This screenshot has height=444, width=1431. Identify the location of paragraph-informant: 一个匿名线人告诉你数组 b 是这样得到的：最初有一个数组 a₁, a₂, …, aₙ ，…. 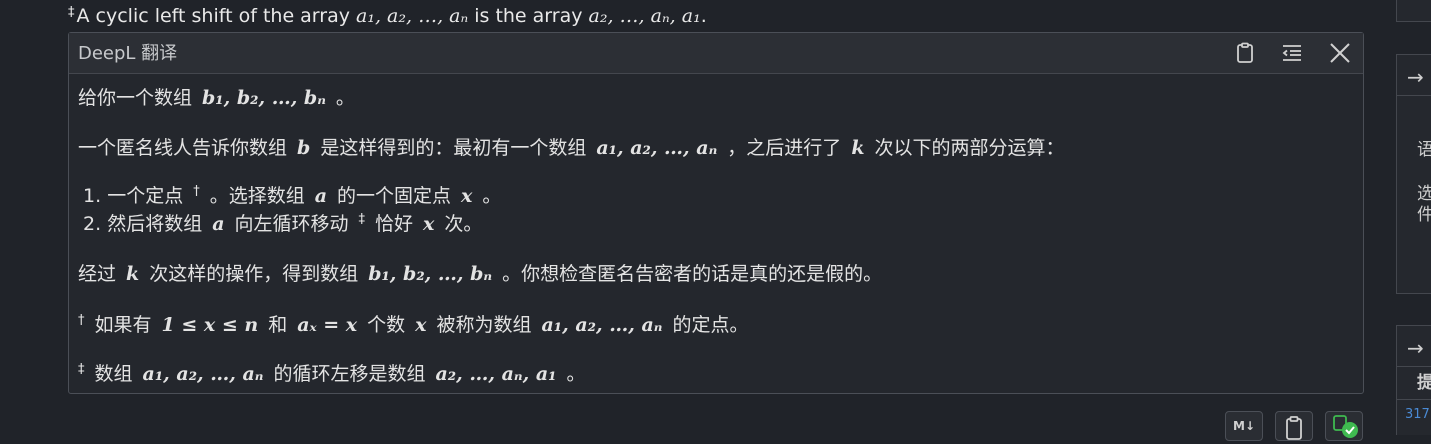
(571, 146).